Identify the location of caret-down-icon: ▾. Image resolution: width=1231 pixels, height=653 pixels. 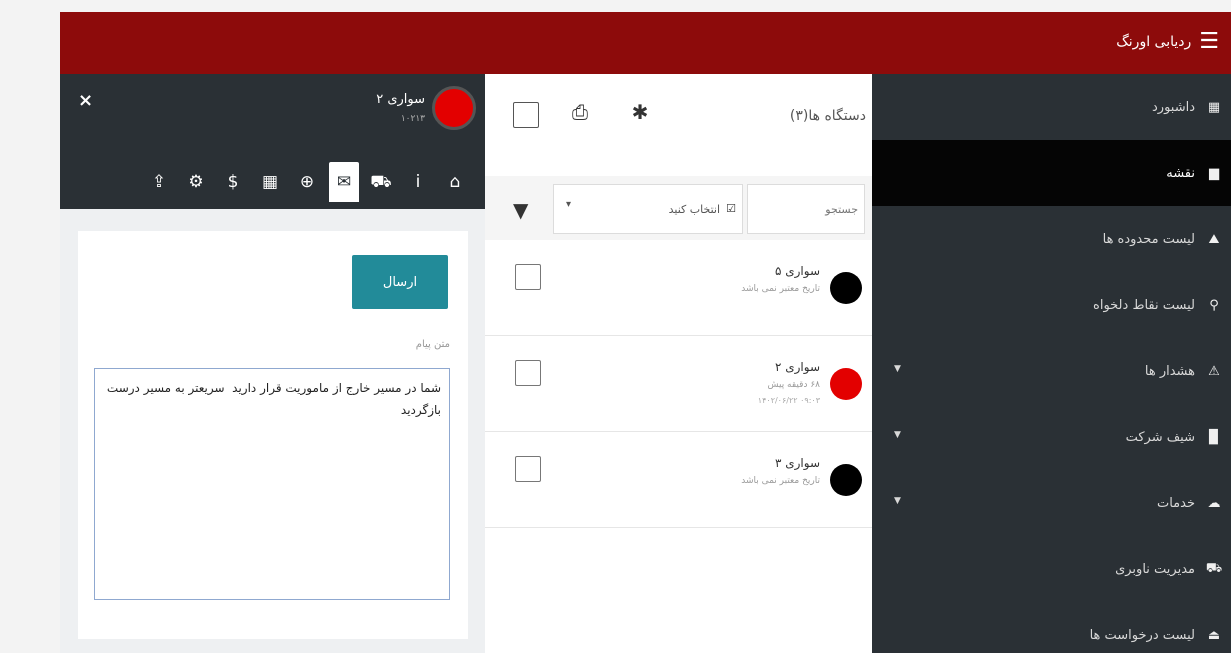
(569, 204).